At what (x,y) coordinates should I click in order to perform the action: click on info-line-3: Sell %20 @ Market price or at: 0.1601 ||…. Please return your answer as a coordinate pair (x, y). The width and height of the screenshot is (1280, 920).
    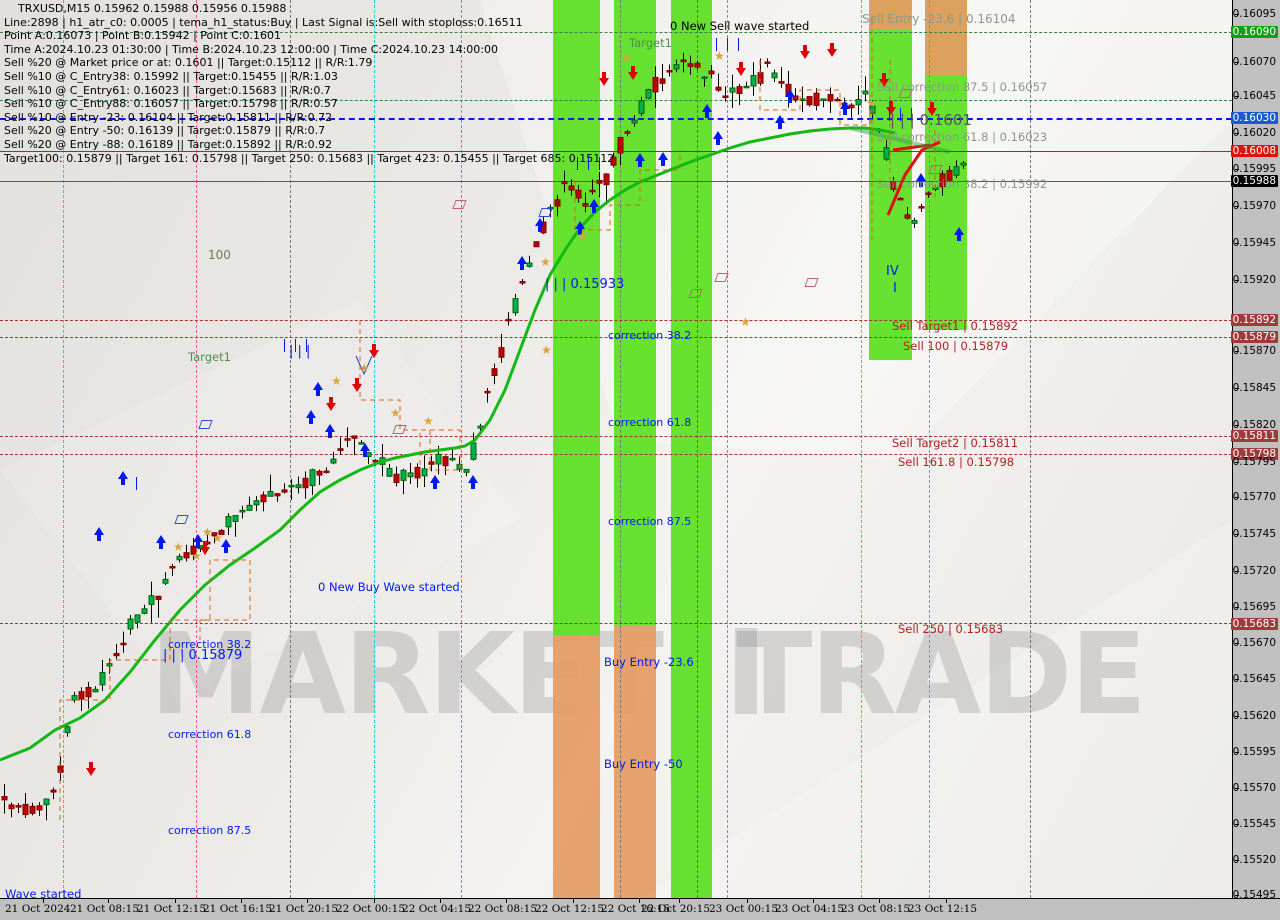
    Looking at the image, I should click on (188, 63).